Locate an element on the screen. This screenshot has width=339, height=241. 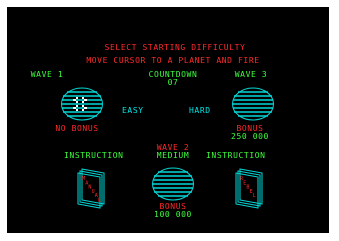
rebel-book-title: REBEL is located at coordinates (248, 187).